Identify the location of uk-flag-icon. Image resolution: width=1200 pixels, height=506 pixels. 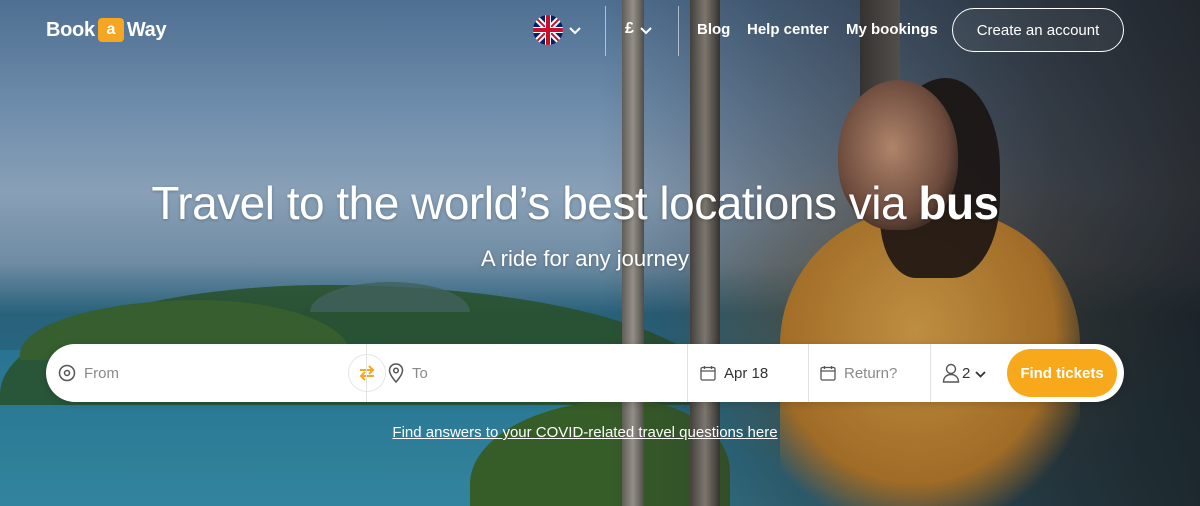
(548, 30).